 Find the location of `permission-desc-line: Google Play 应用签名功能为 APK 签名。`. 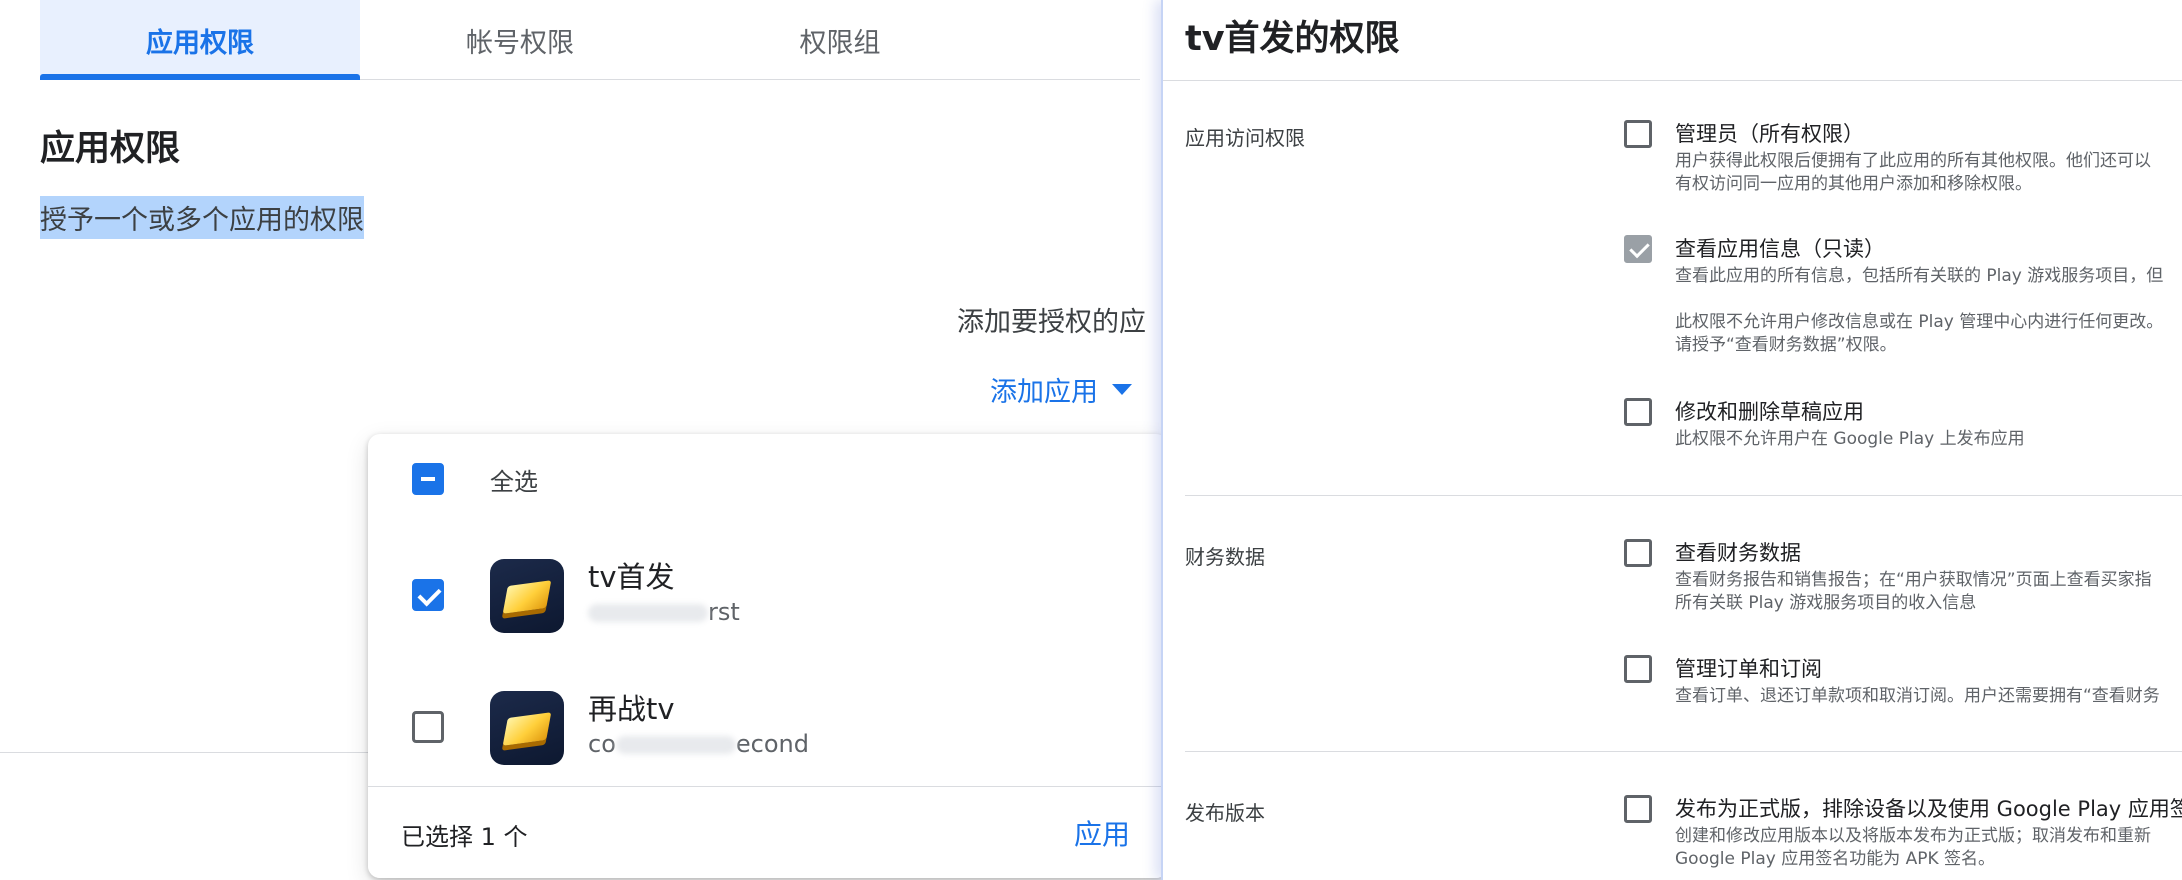

permission-desc-line: Google Play 应用签名功能为 APK 签名。 is located at coordinates (1835, 859).